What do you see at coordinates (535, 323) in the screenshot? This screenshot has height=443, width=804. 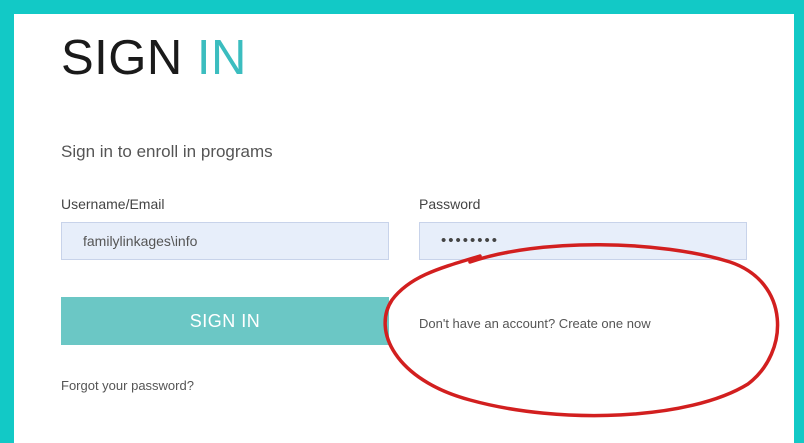 I see `create-account-link: Don't have an account? Create one now` at bounding box center [535, 323].